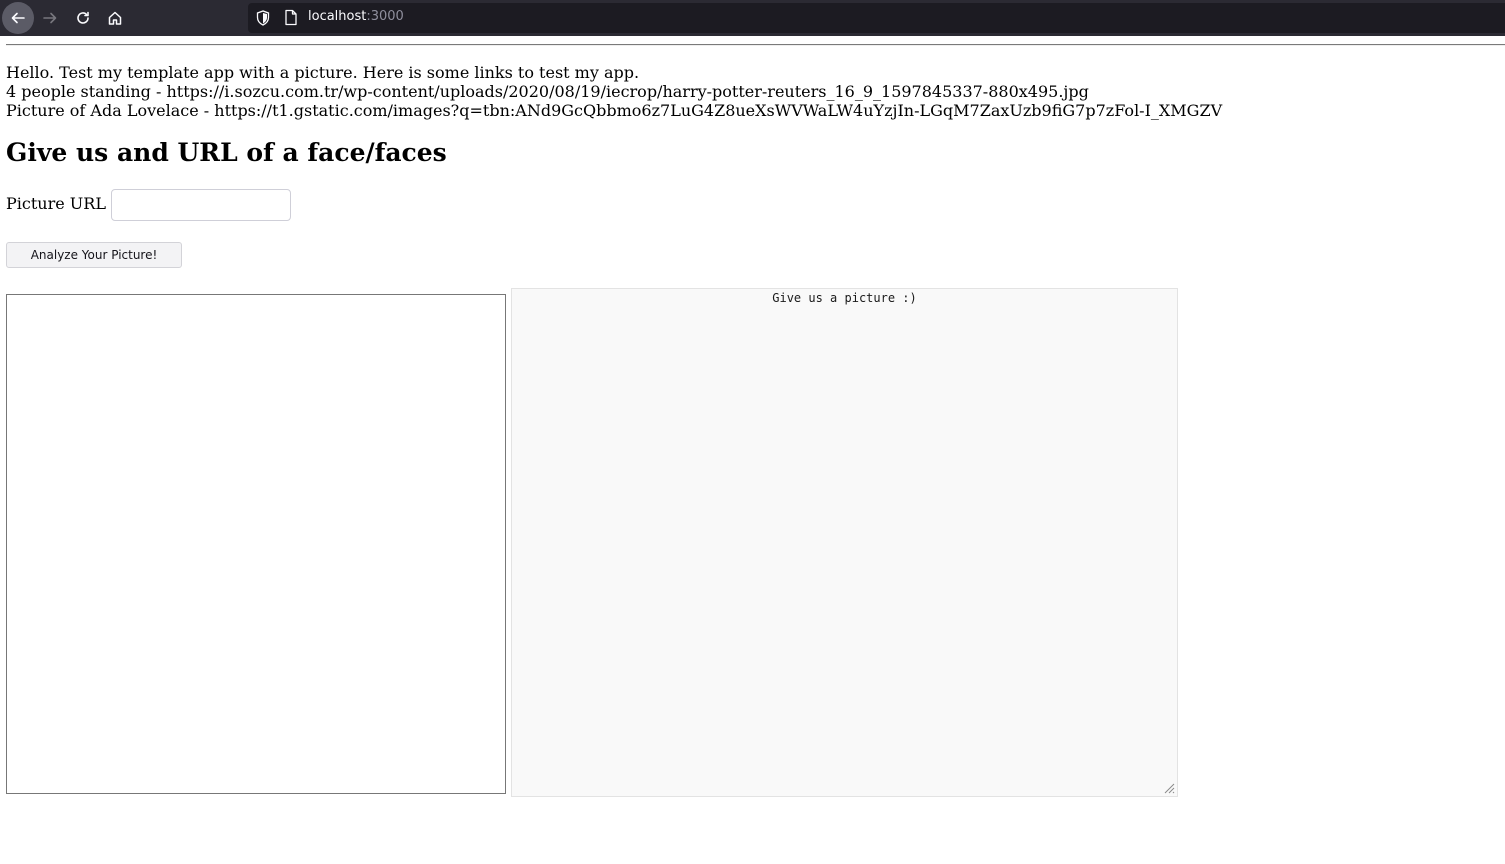 The image size is (1505, 864). Describe the element at coordinates (876, 18) in the screenshot. I see `address-bar: localhost:3000` at that location.